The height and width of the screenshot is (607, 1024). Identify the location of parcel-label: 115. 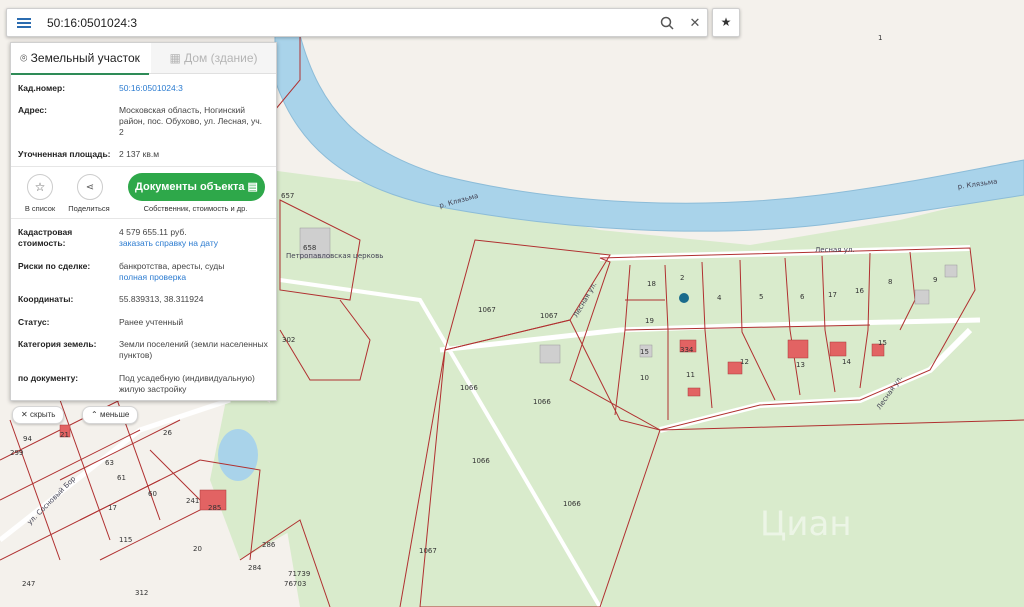
(125, 540).